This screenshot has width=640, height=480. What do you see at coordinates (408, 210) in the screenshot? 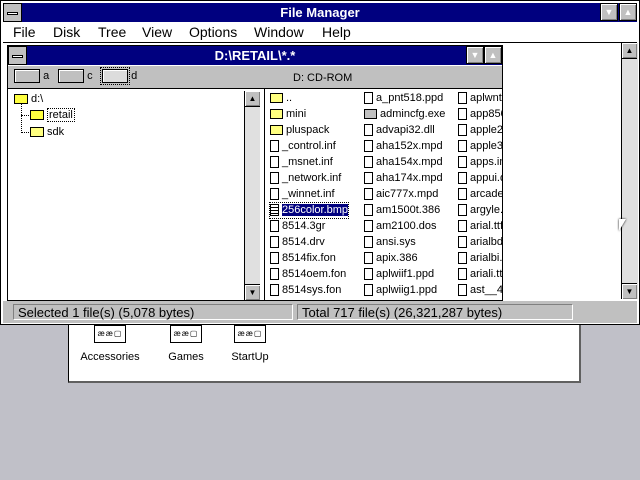
I see `file-name: am1500t.386` at bounding box center [408, 210].